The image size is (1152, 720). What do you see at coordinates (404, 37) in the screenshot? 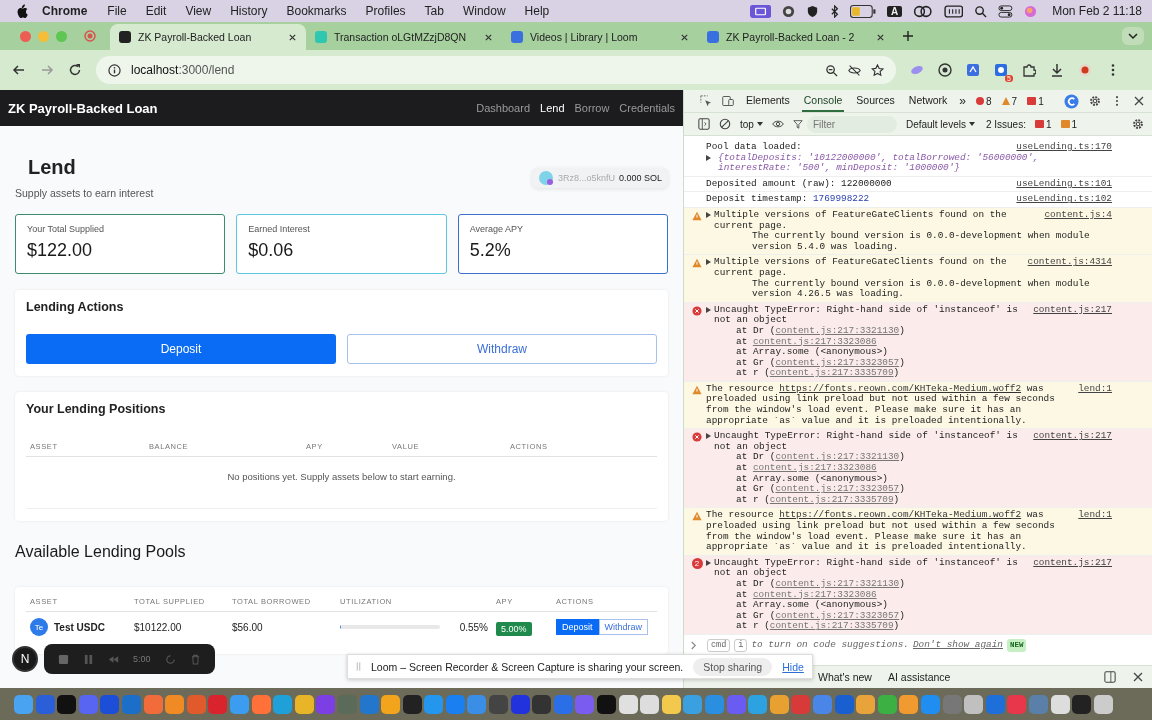
I see `browser-tab: Transaction oLGtMZzjD8QN` at bounding box center [404, 37].